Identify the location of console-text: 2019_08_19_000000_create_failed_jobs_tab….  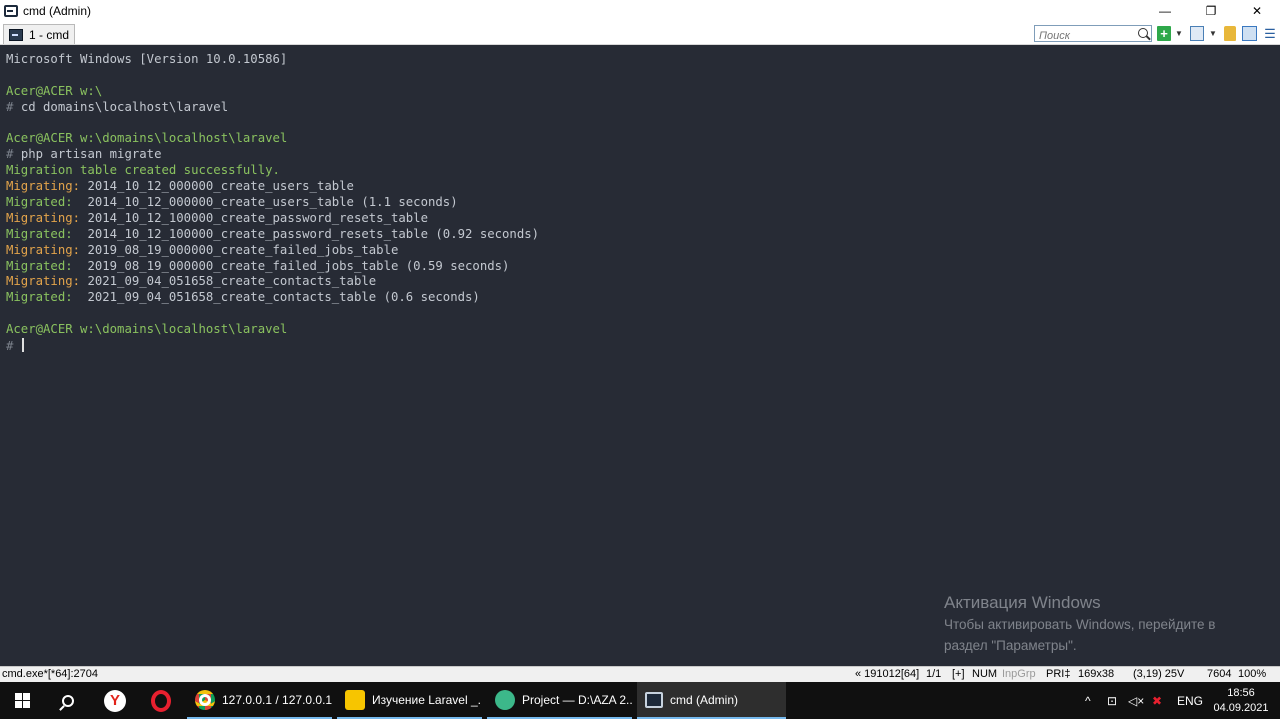
(243, 249).